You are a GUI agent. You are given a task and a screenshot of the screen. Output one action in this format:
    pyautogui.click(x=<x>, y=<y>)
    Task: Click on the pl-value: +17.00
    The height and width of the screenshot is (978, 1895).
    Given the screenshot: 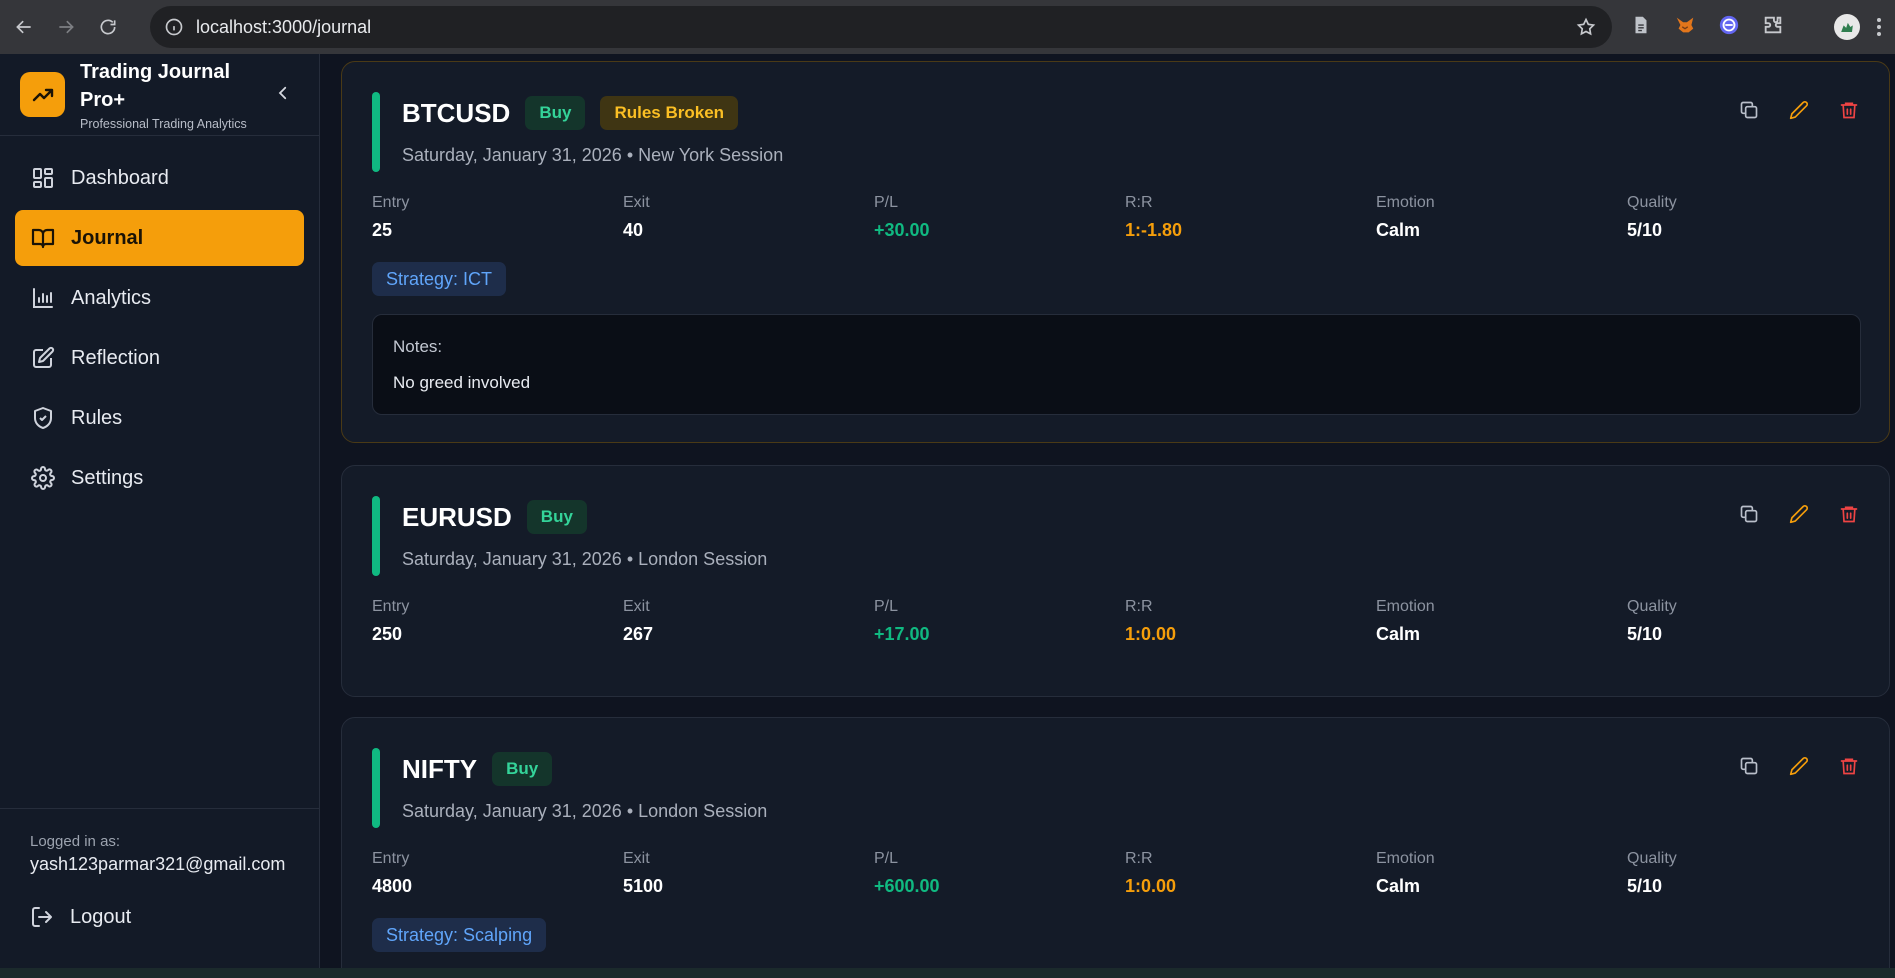 What is the action you would take?
    pyautogui.click(x=902, y=634)
    